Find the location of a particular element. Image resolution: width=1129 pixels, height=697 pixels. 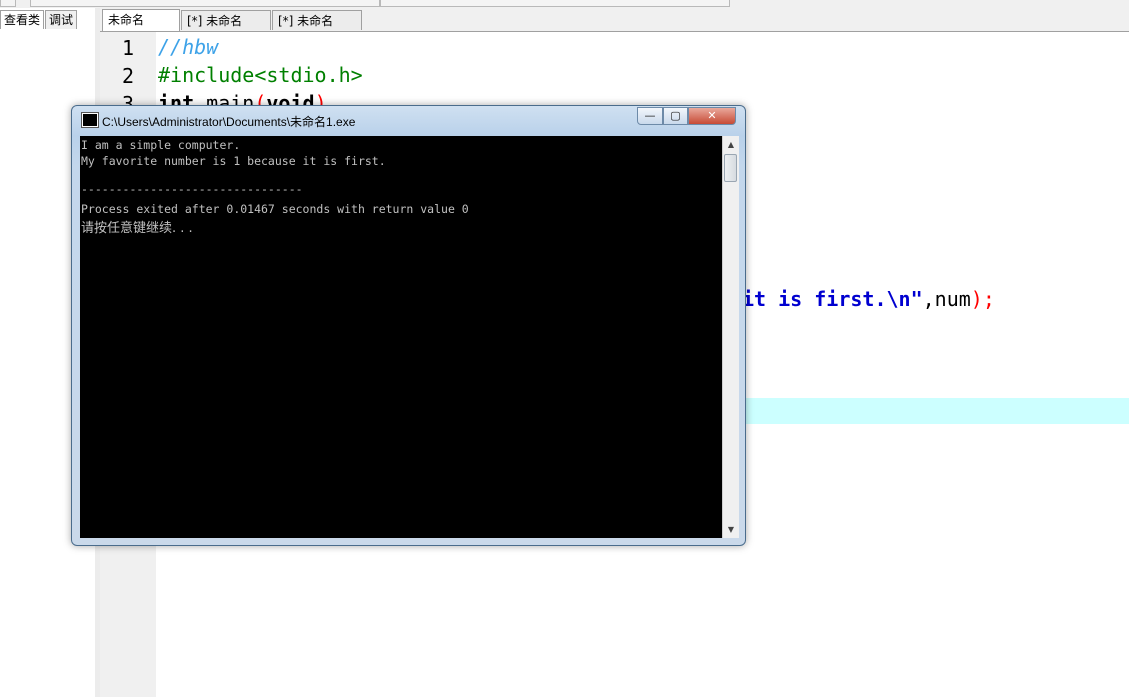

line-number: 2 is located at coordinates (127, 76).